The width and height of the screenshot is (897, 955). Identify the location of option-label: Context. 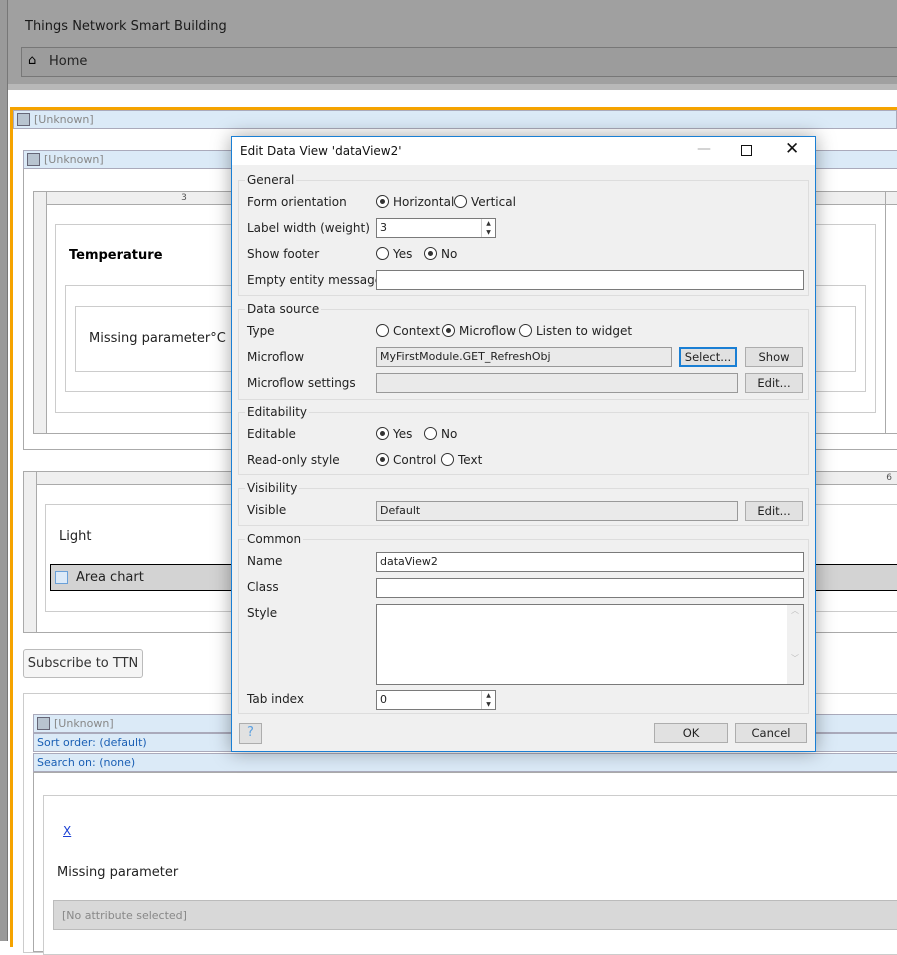
(417, 331).